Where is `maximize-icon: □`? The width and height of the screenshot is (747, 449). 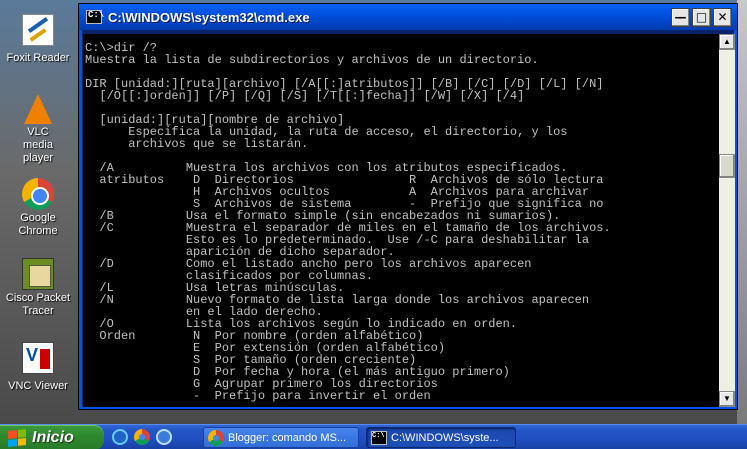
maximize-icon: □ is located at coordinates (701, 17).